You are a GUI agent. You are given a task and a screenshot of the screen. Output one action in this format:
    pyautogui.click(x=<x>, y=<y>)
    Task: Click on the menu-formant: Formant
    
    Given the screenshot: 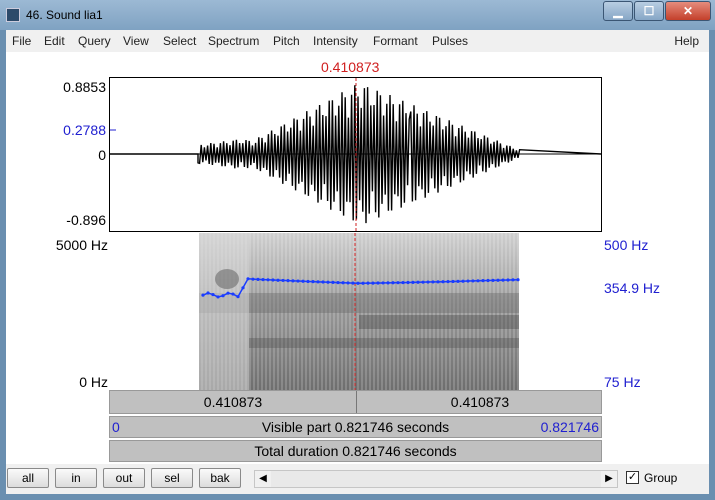 What is the action you would take?
    pyautogui.click(x=395, y=41)
    